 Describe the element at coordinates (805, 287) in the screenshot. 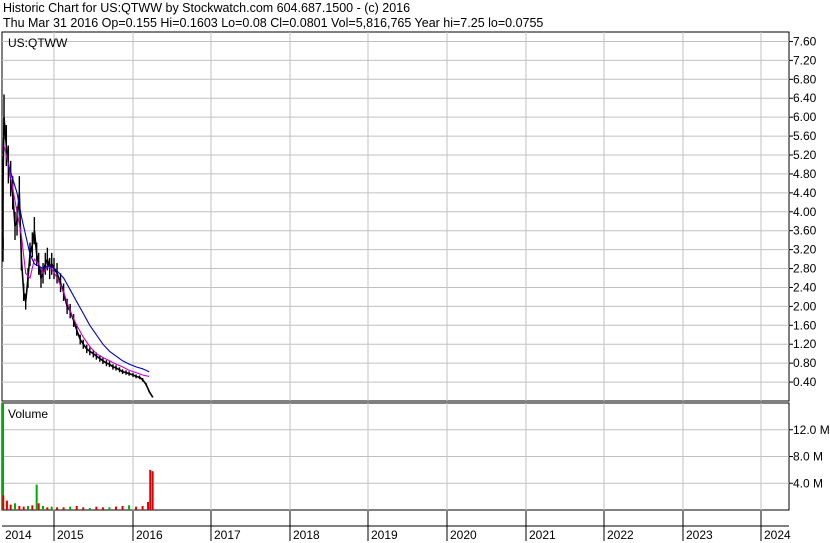

I see `price-tick-label: 2.40` at that location.